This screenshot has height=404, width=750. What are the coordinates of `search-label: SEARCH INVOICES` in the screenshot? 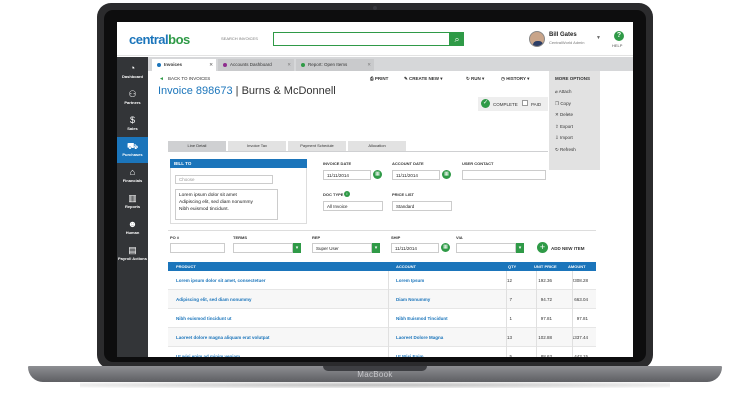 It's located at (239, 38).